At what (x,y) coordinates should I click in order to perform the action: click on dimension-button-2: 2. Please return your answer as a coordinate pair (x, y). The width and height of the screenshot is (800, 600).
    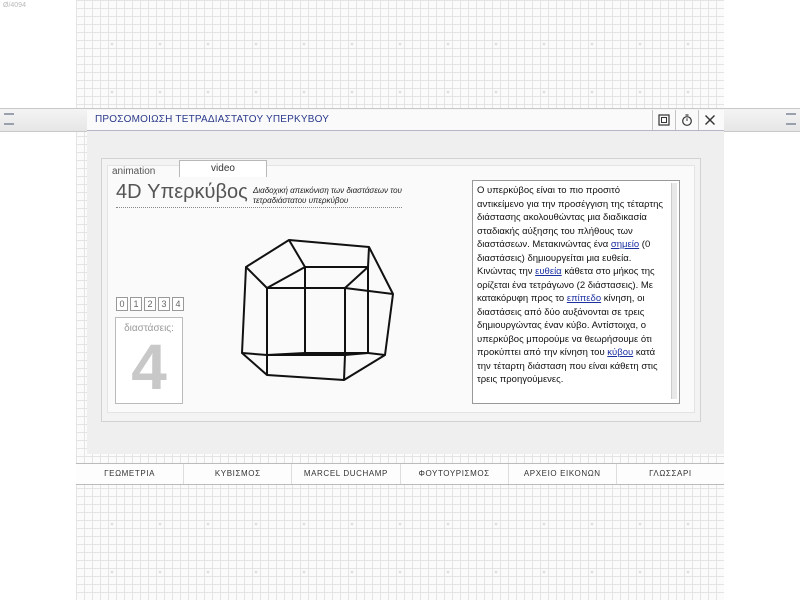
    Looking at the image, I should click on (150, 304).